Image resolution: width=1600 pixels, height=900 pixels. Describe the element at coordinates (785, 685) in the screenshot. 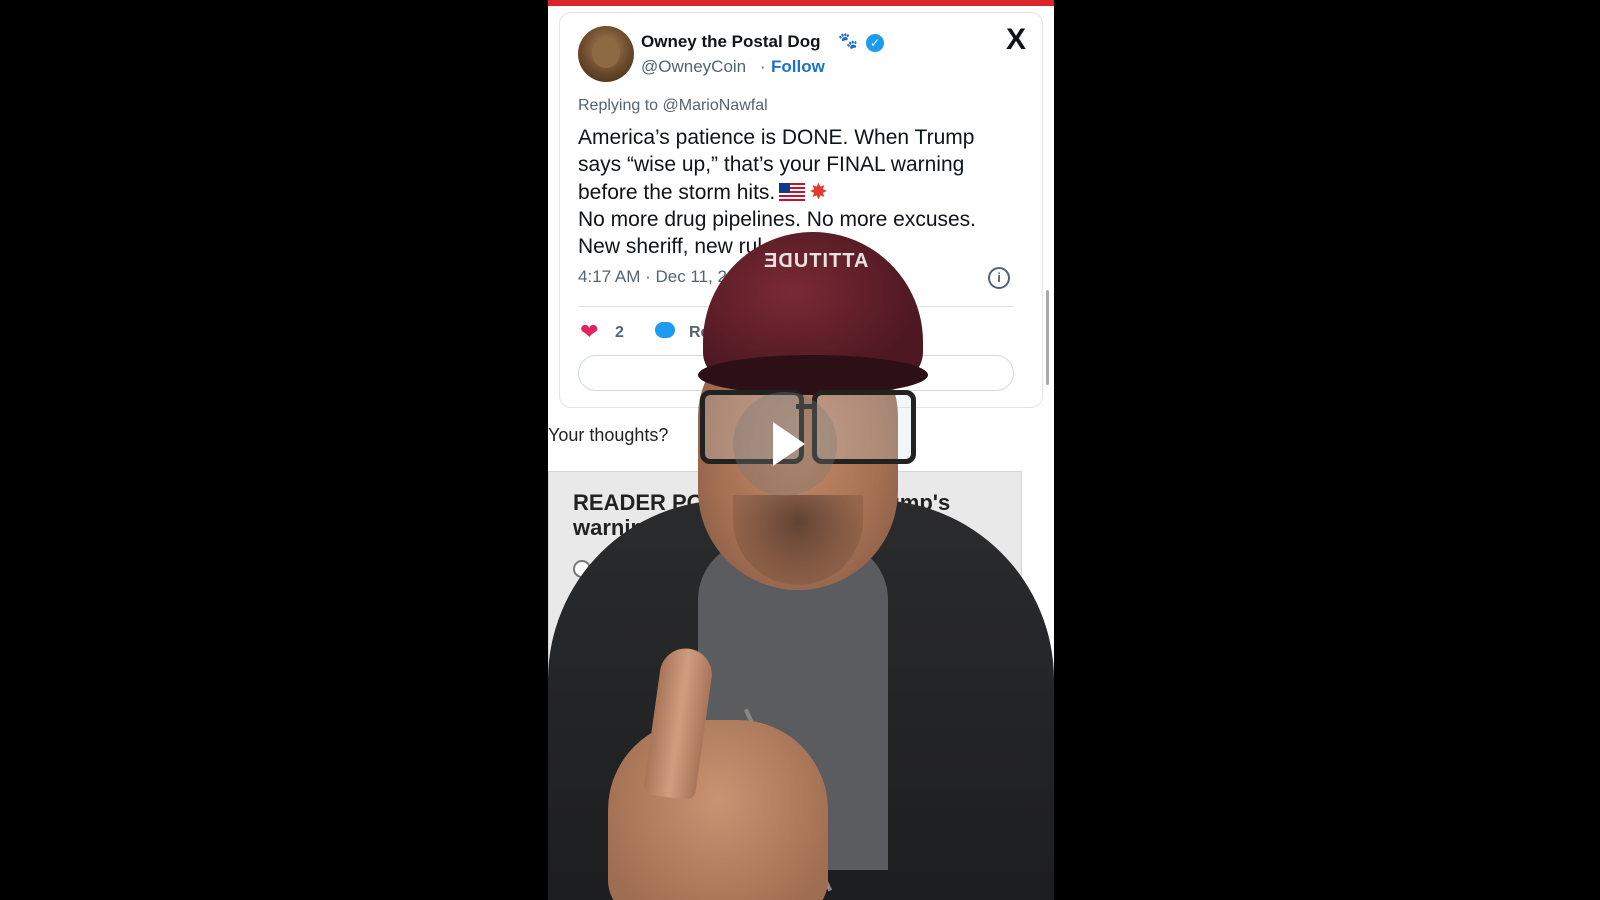

I see `reader-poll: READER PO rump's warning t d? Y` at that location.